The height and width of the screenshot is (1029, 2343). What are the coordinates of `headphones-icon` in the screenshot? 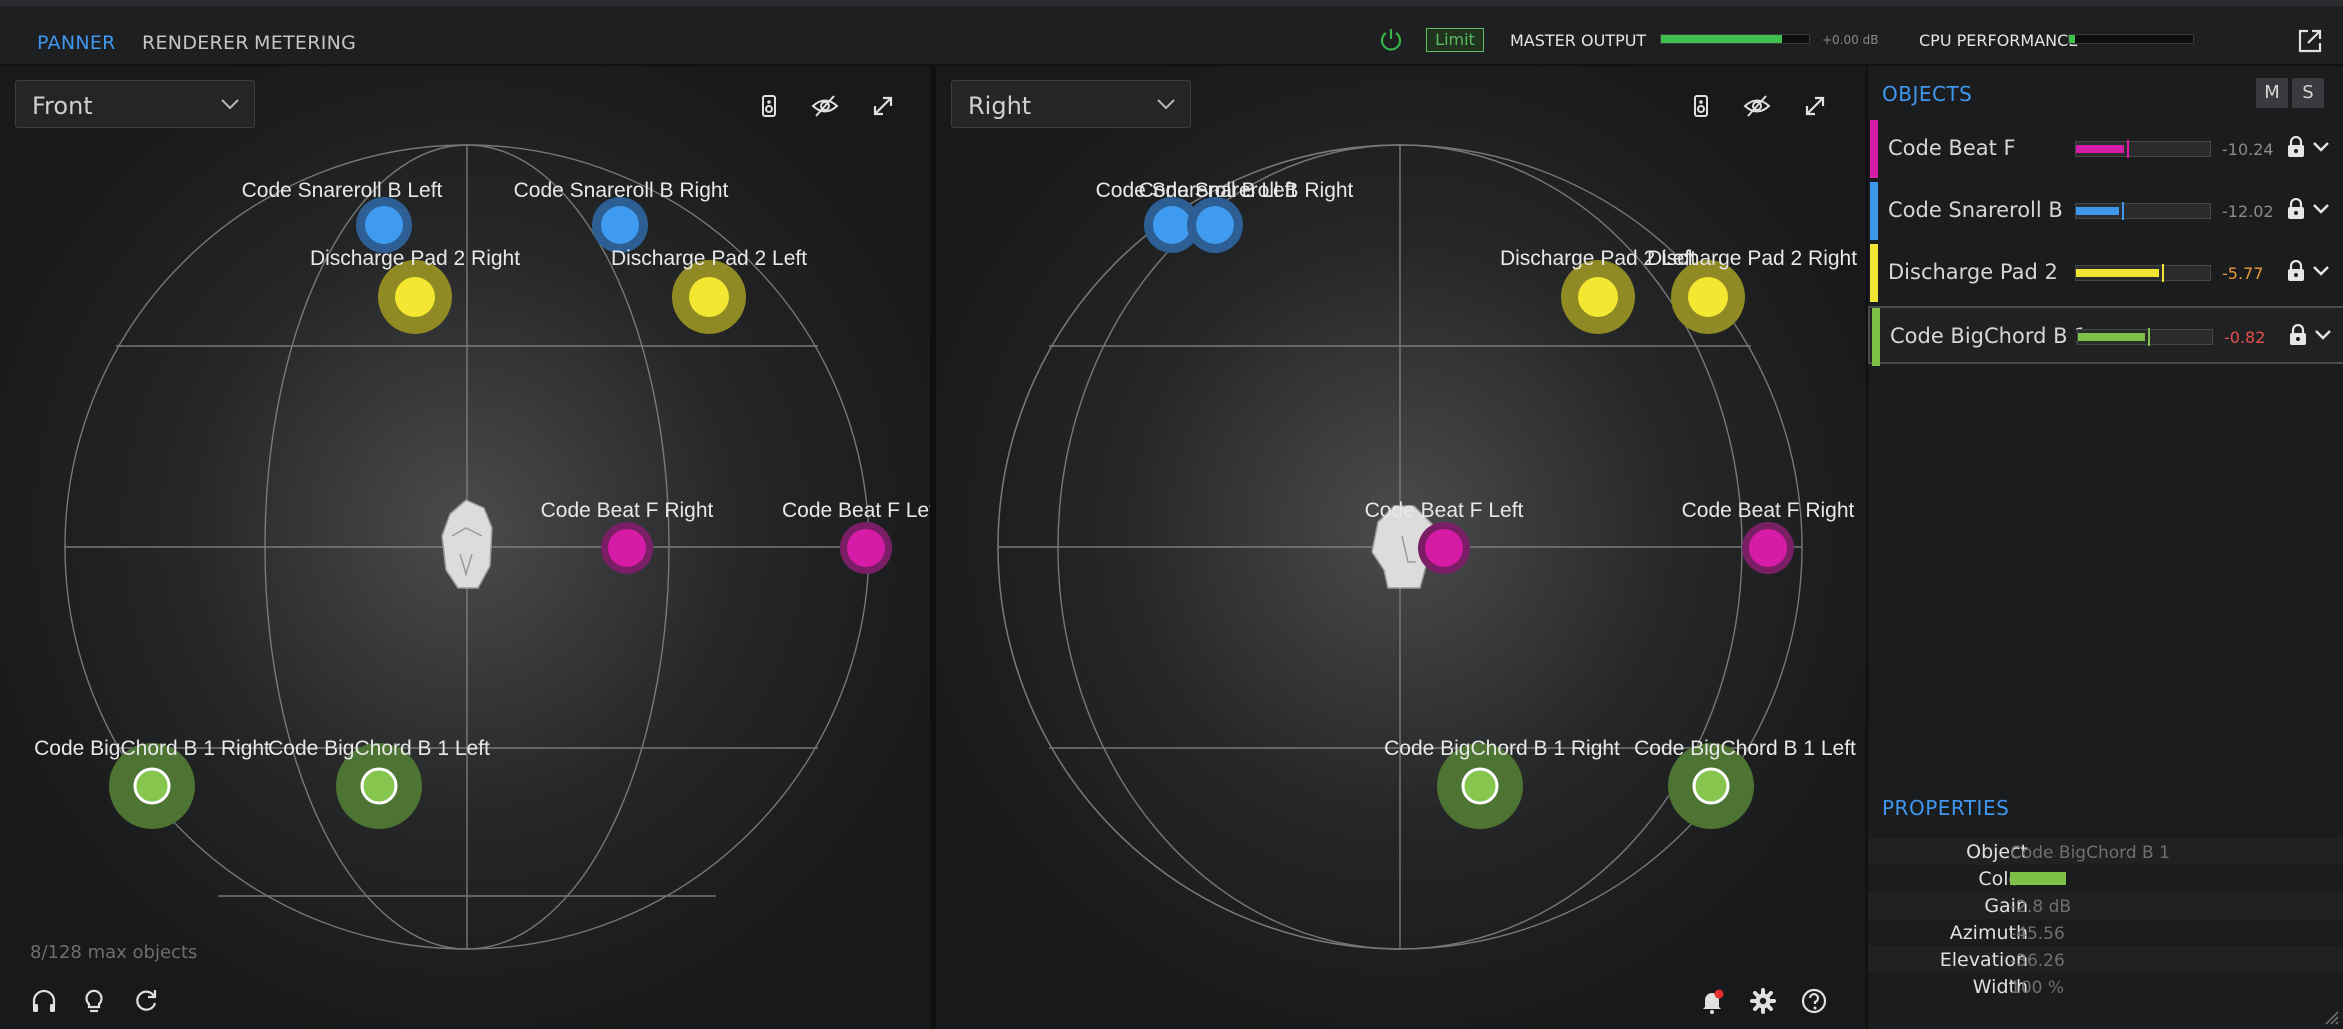 It's located at (44, 1001).